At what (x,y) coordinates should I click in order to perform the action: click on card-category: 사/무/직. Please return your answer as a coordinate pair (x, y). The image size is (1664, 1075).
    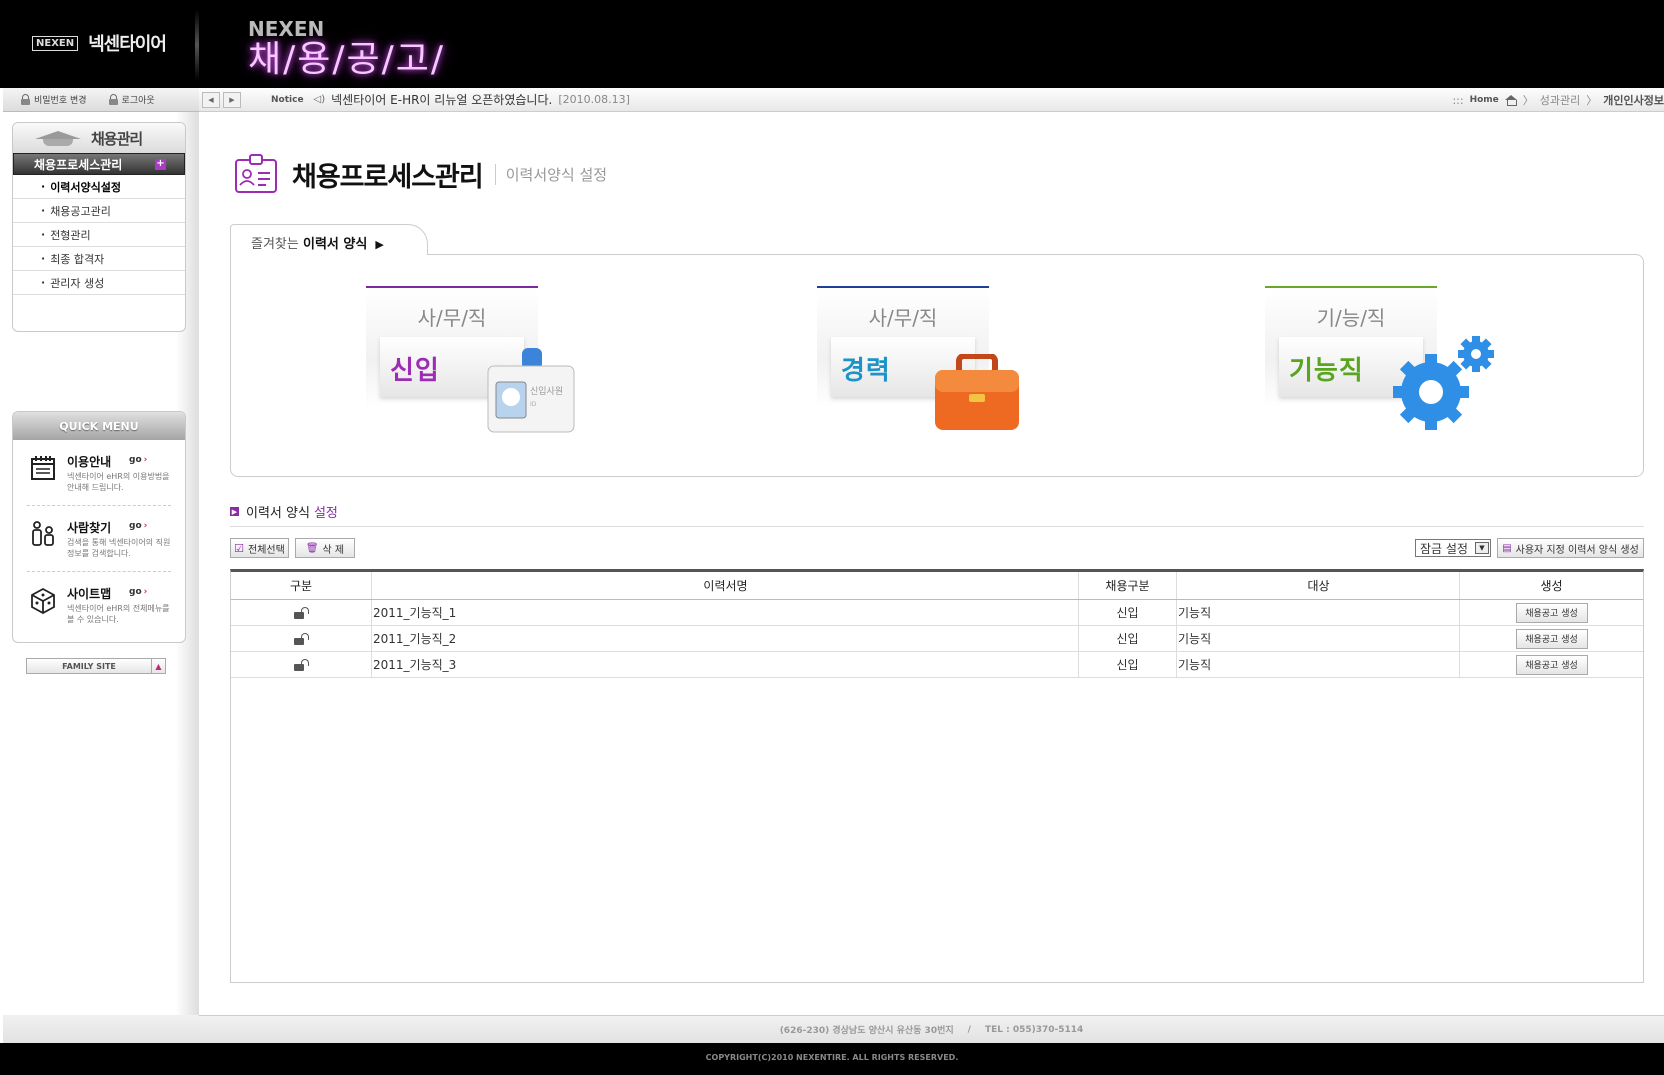
    Looking at the image, I should click on (452, 318).